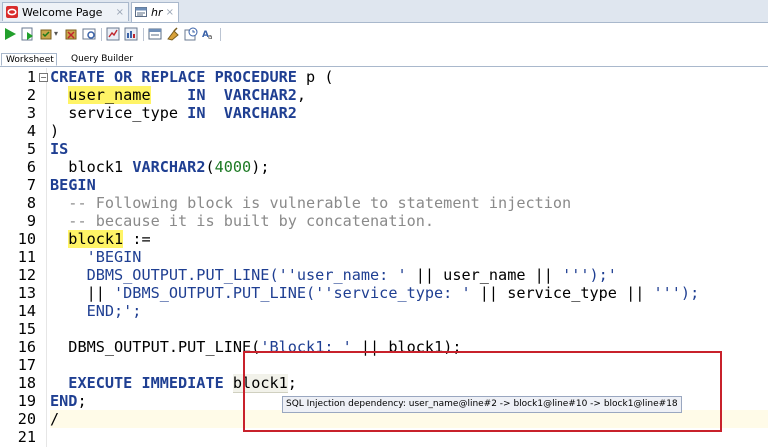  I want to click on keyword: BEGIN, so click(73, 185).